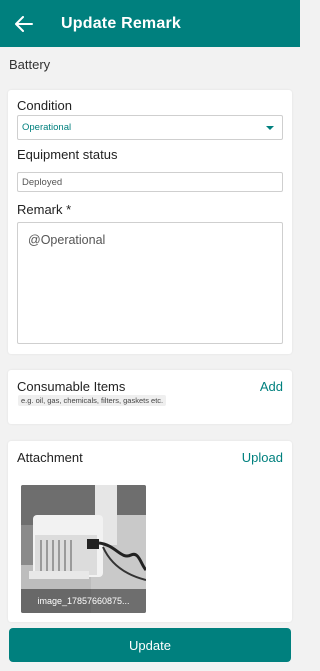  What do you see at coordinates (44, 105) in the screenshot?
I see `condition-label: Condition` at bounding box center [44, 105].